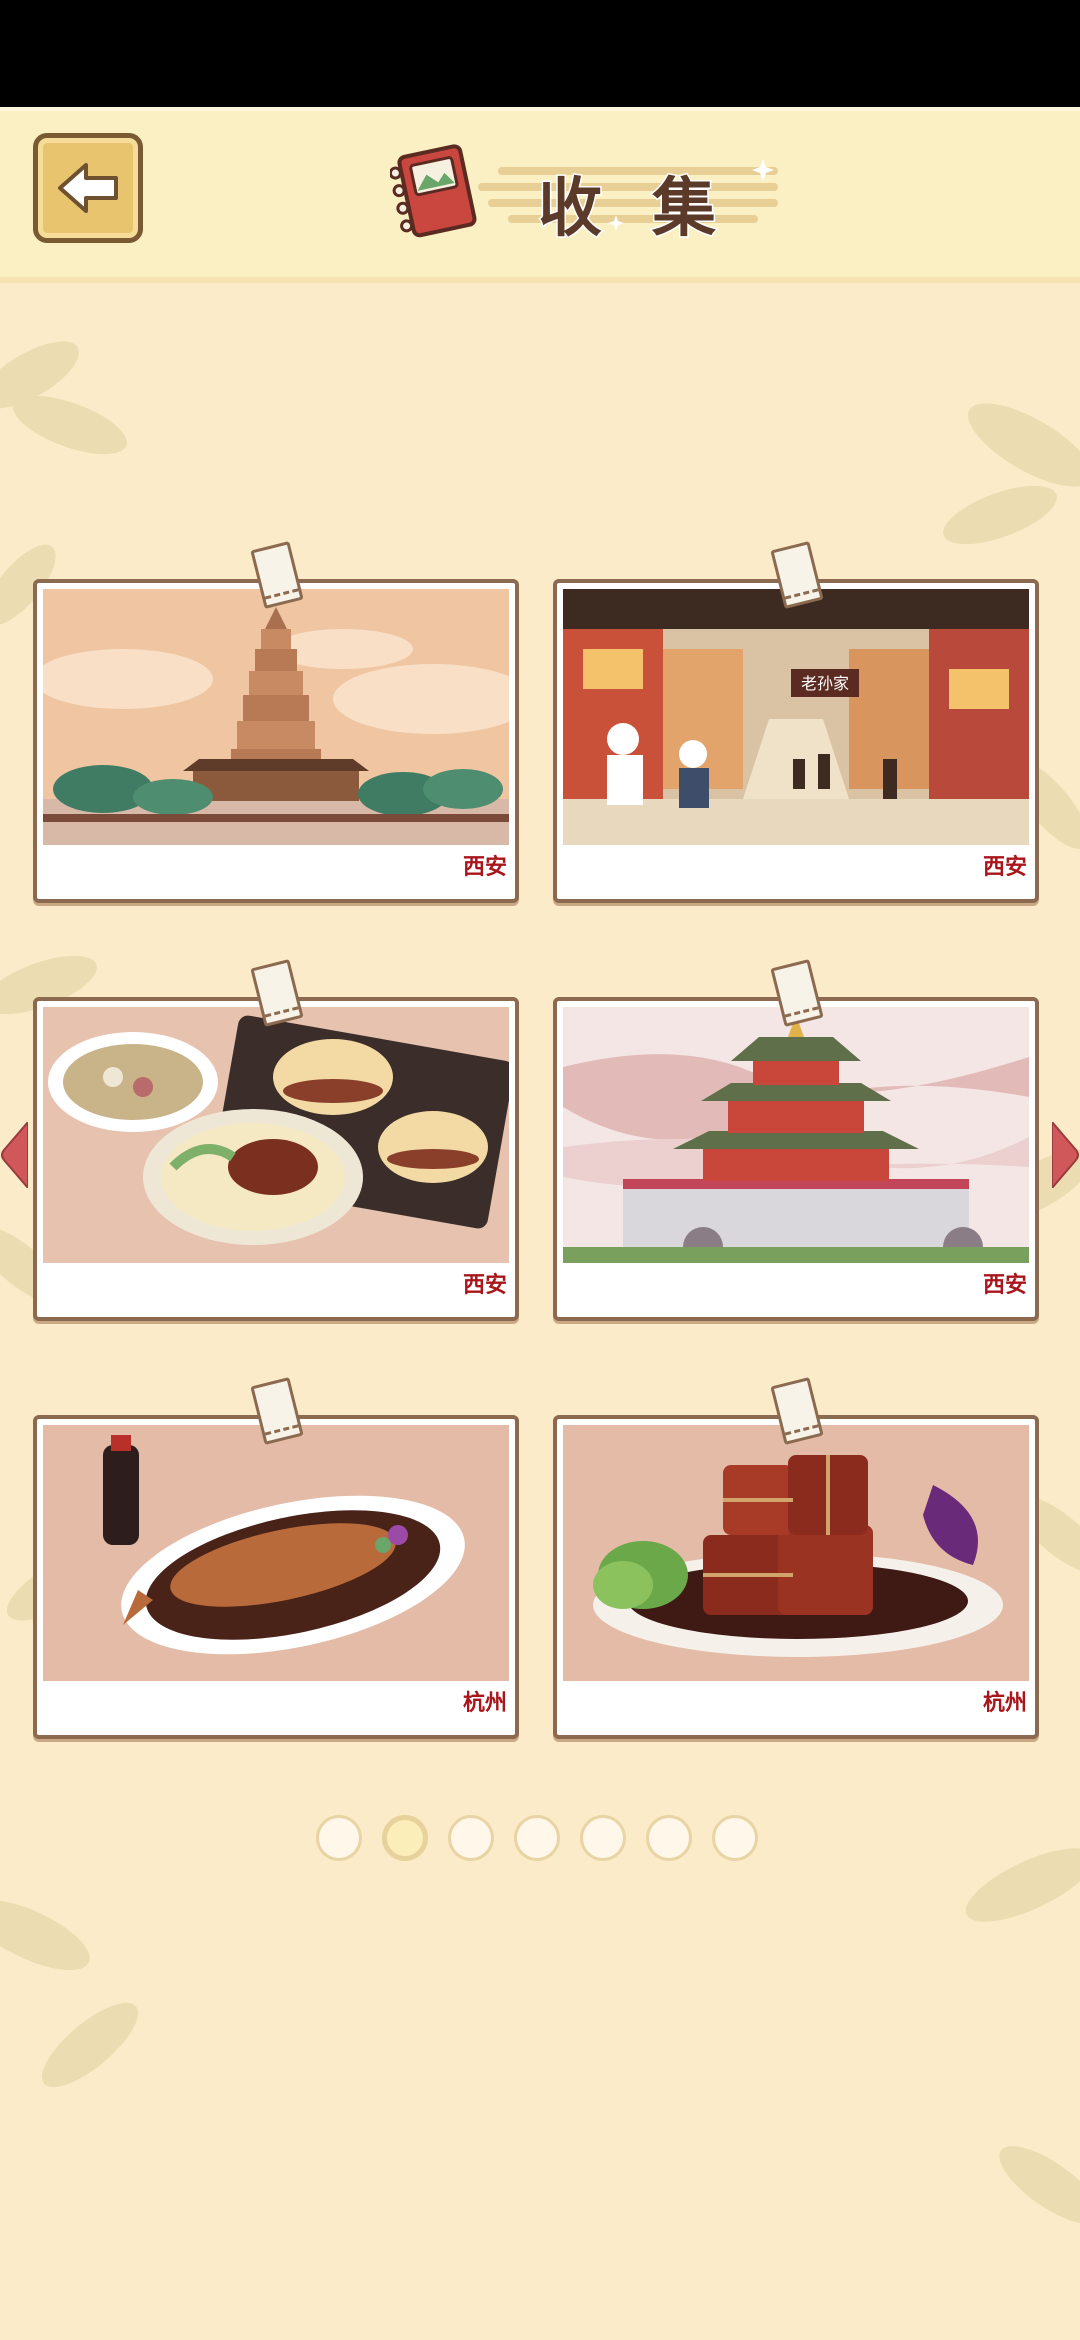 The image size is (1080, 2340). I want to click on notebook-icon, so click(433, 191).